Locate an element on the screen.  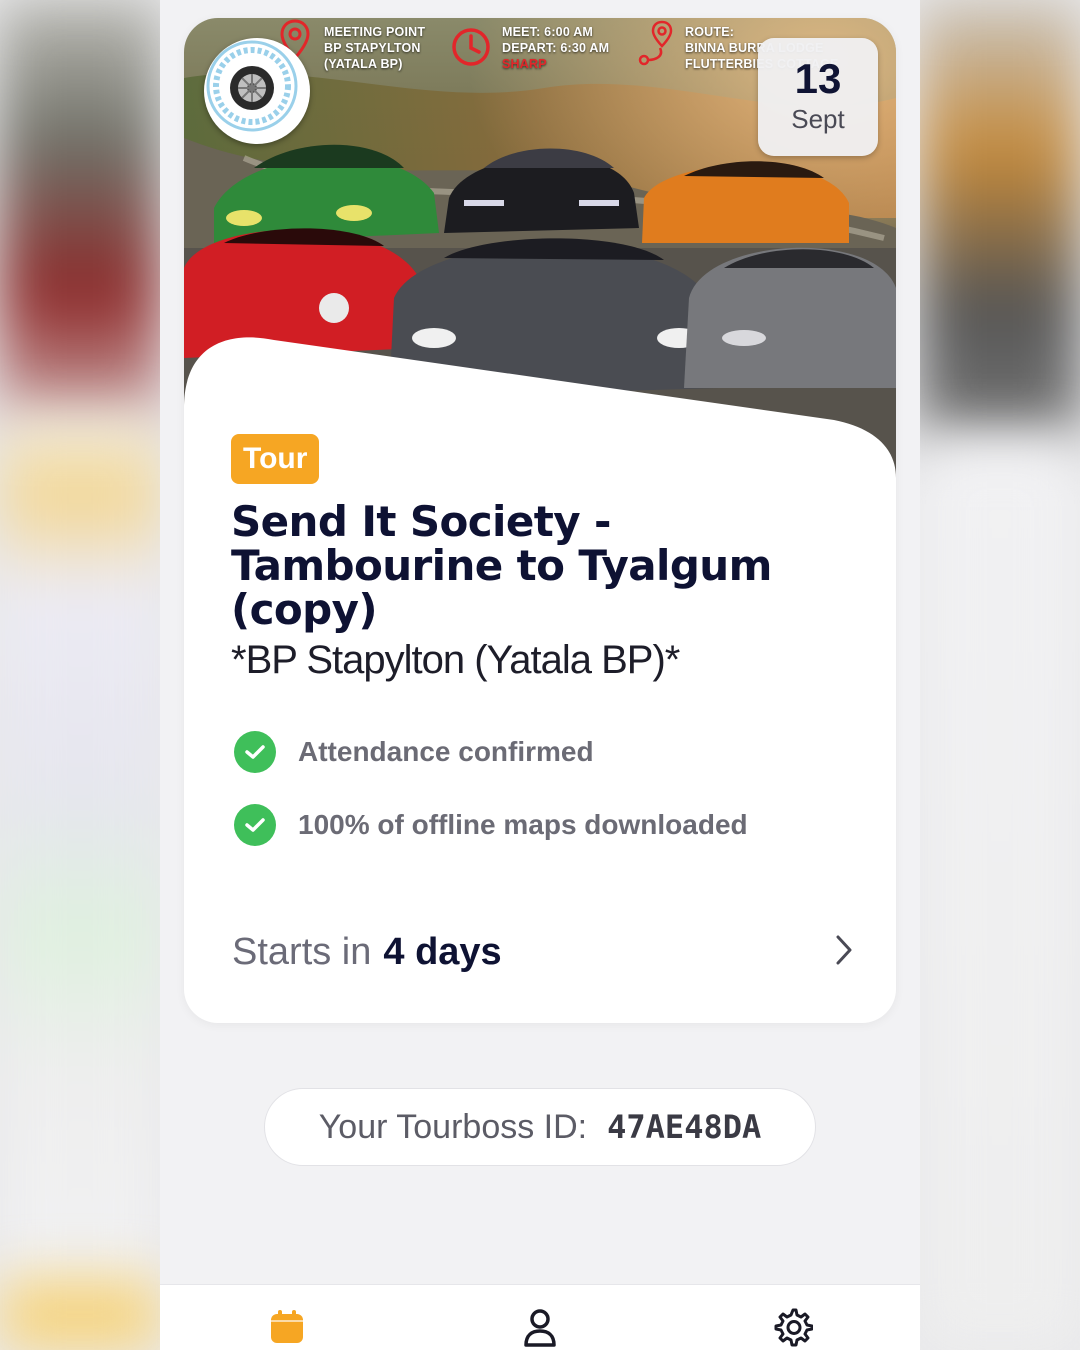
gear-icon is located at coordinates (793, 1327).